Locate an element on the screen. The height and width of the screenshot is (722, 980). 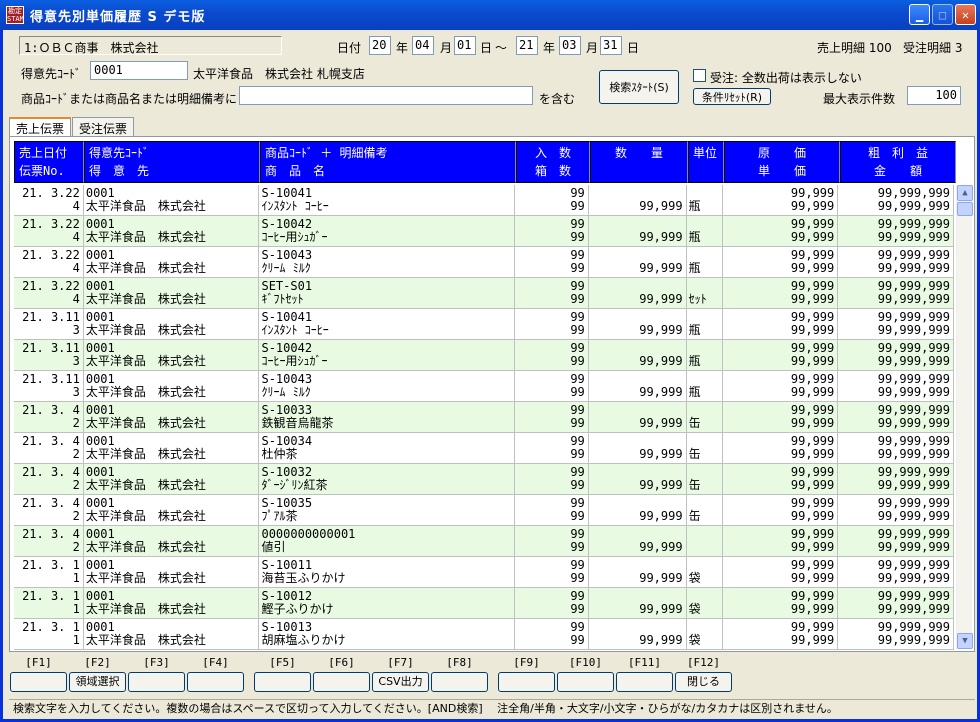
column-header: 粗 利 益金 額 is located at coordinates (898, 162).